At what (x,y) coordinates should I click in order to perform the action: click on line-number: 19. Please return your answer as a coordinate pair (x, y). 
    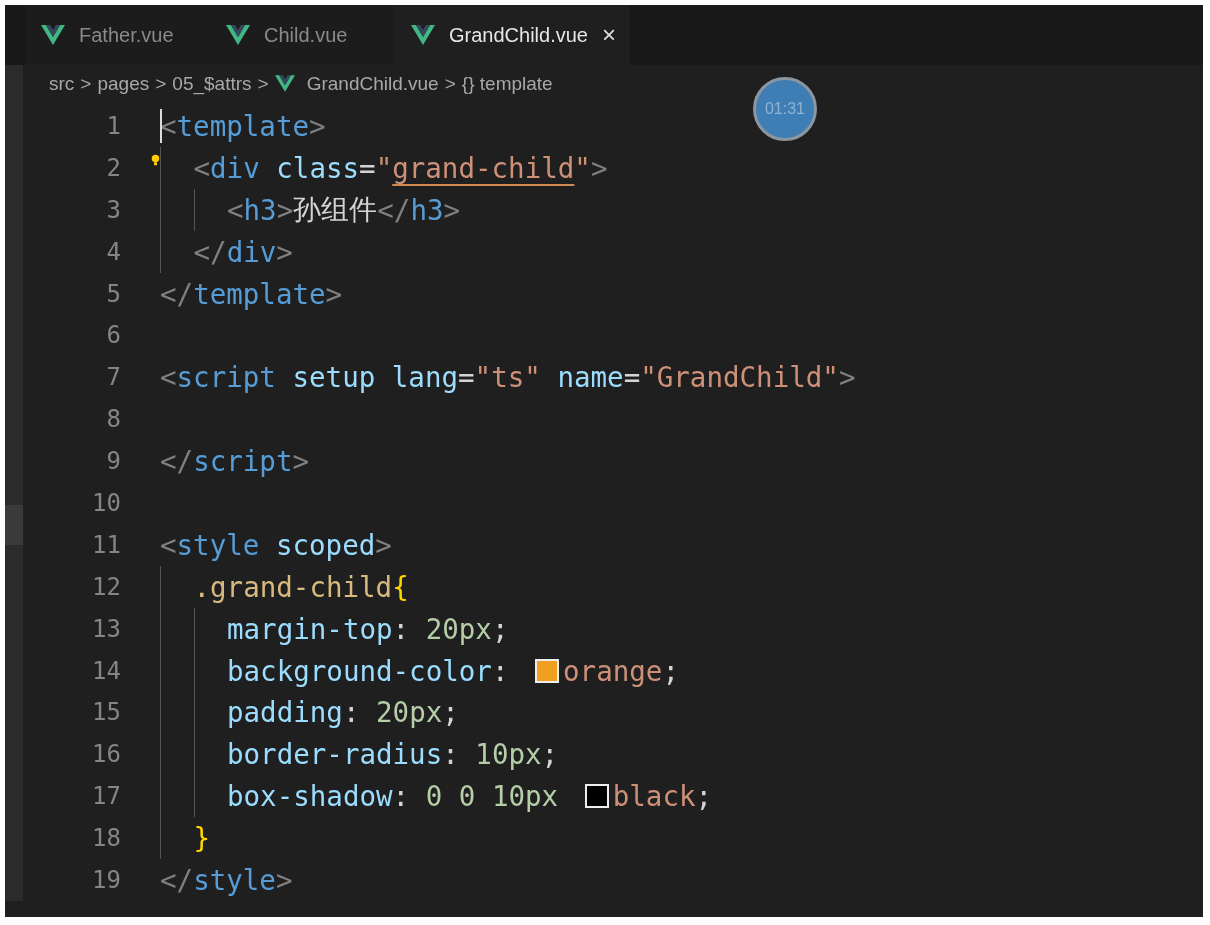
    Looking at the image, I should click on (106, 879).